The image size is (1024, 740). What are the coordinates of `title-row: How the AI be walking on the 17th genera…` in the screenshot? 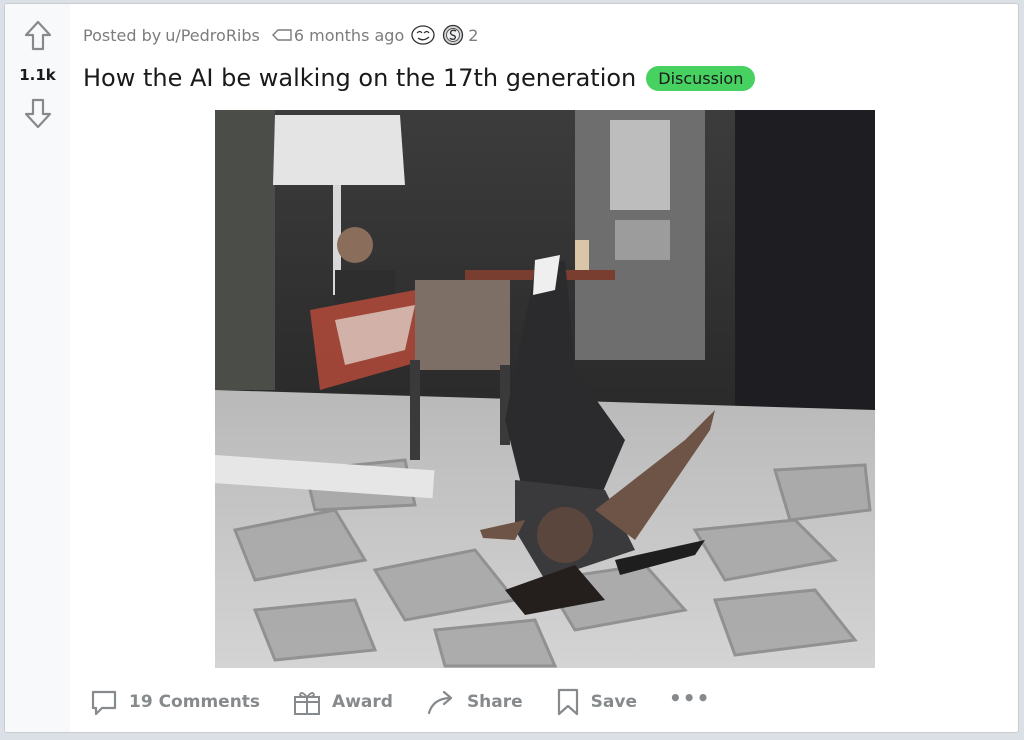 It's located at (419, 78).